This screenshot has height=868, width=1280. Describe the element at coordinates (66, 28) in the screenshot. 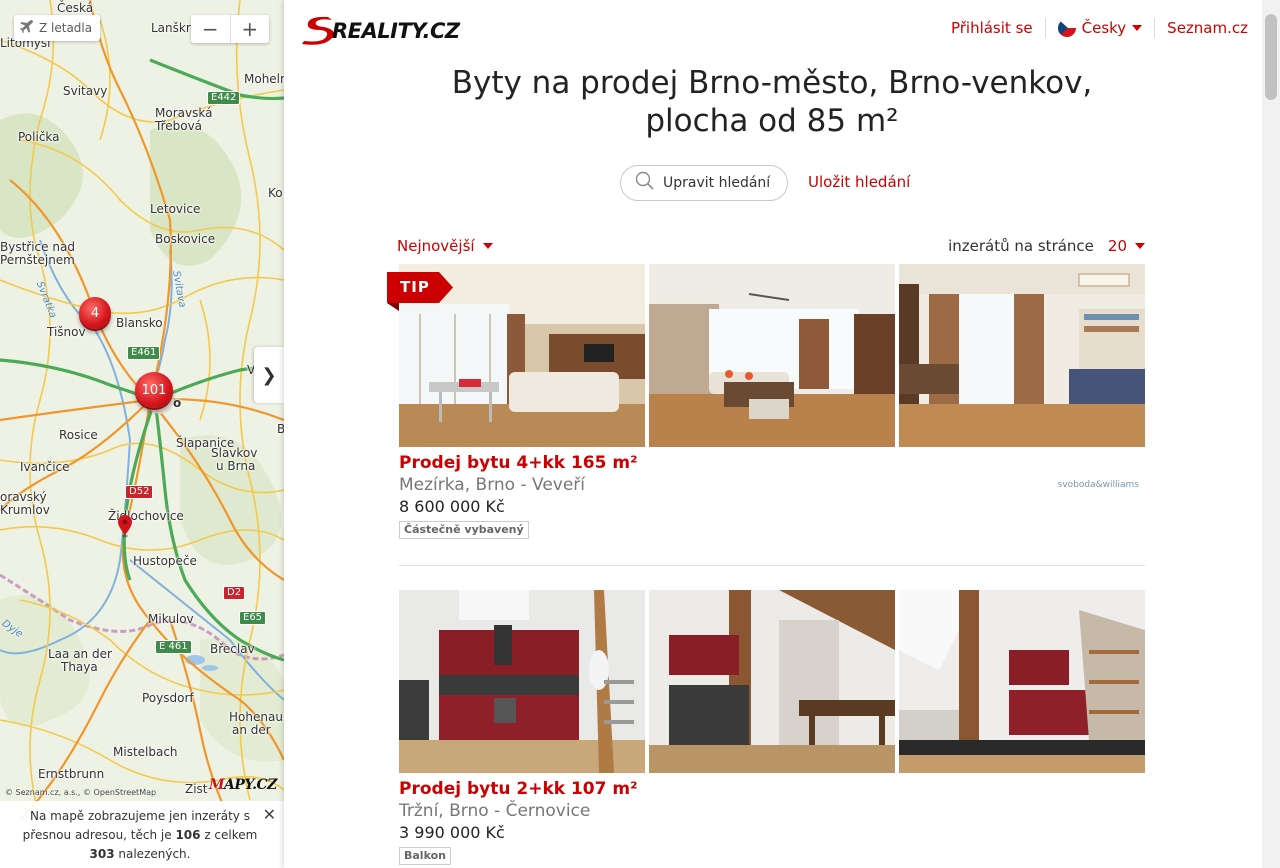

I see `aerial-view-label: Z letadla` at that location.